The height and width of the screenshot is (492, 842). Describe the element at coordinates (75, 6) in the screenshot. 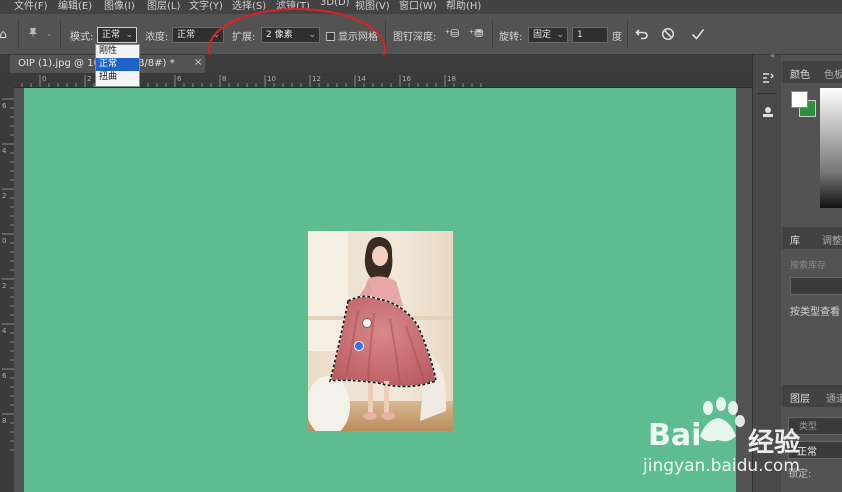

I see `menu-edit: 编辑(E)` at that location.